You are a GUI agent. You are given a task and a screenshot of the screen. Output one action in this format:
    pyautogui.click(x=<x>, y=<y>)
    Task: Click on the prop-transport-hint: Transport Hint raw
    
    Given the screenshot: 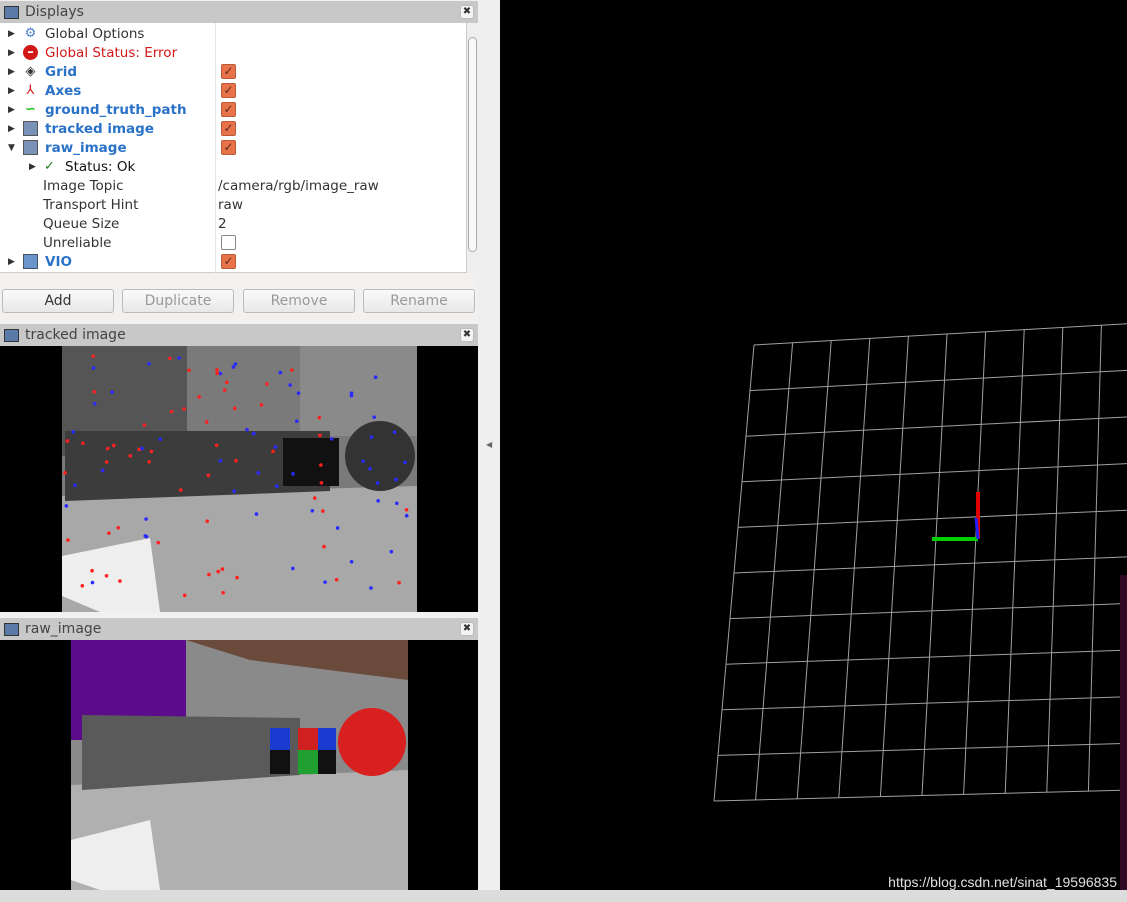 What is the action you would take?
    pyautogui.click(x=233, y=204)
    